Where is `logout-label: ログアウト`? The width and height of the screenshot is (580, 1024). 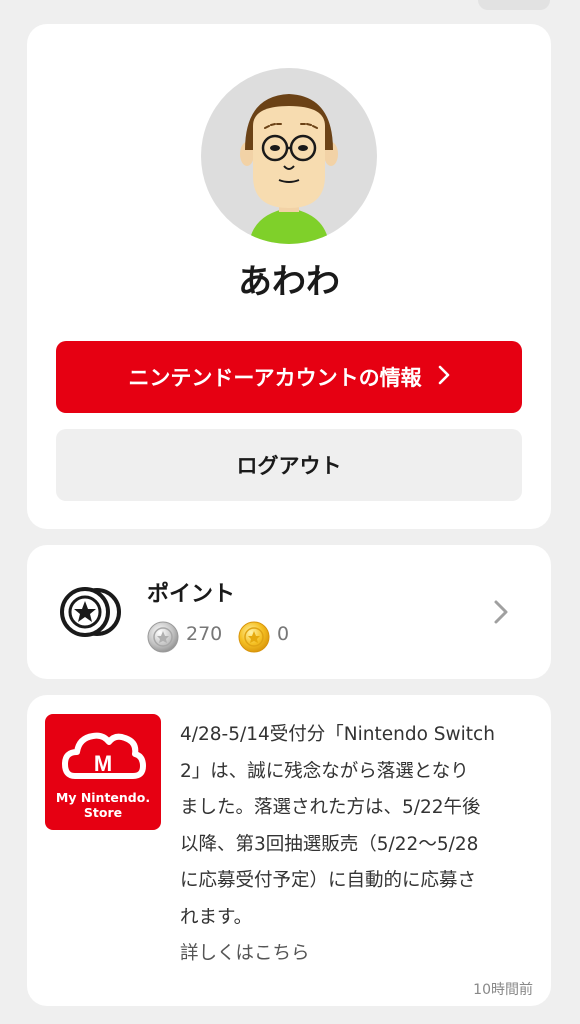 logout-label: ログアウト is located at coordinates (289, 466).